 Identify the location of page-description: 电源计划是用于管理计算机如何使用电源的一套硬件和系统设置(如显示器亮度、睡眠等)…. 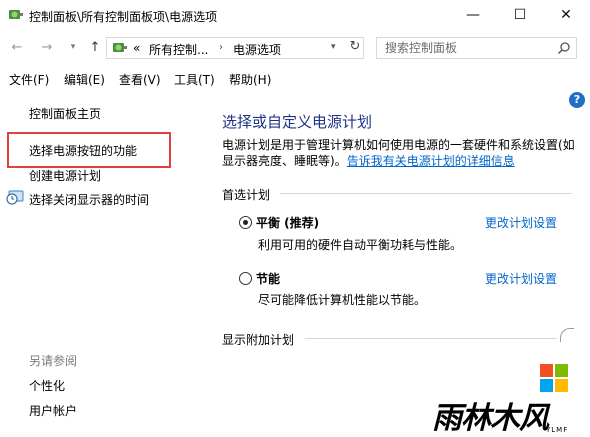
(402, 153).